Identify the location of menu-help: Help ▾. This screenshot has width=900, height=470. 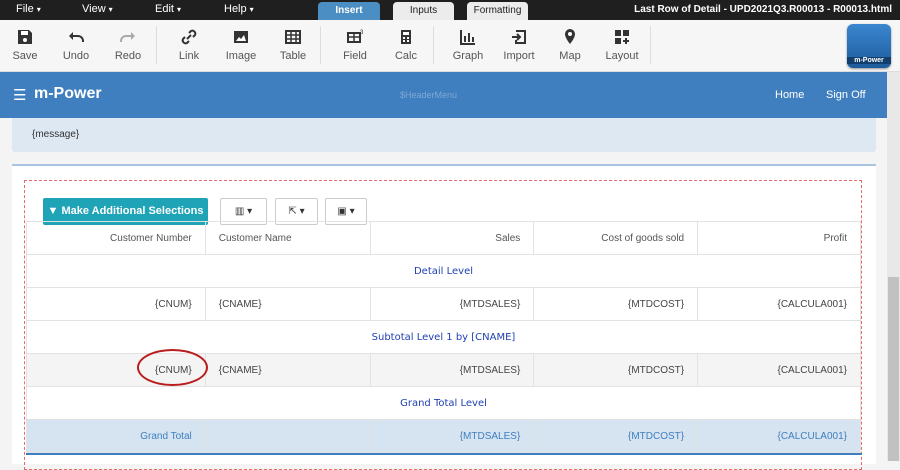
(239, 9).